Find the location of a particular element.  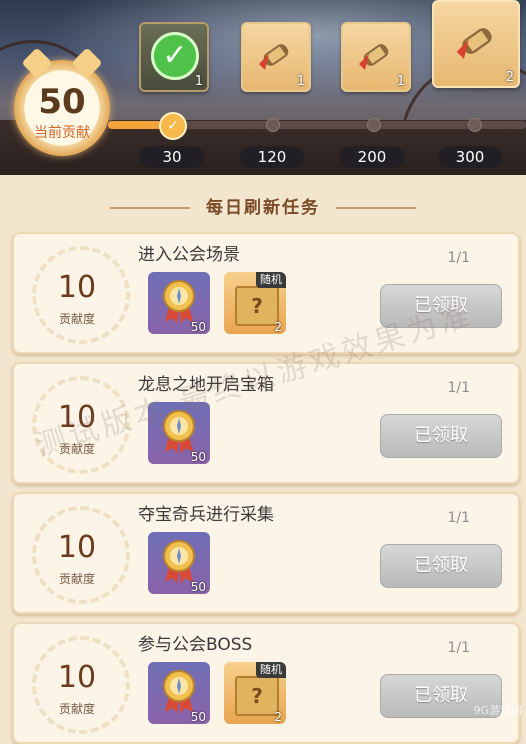

progress-fill is located at coordinates (135, 125).